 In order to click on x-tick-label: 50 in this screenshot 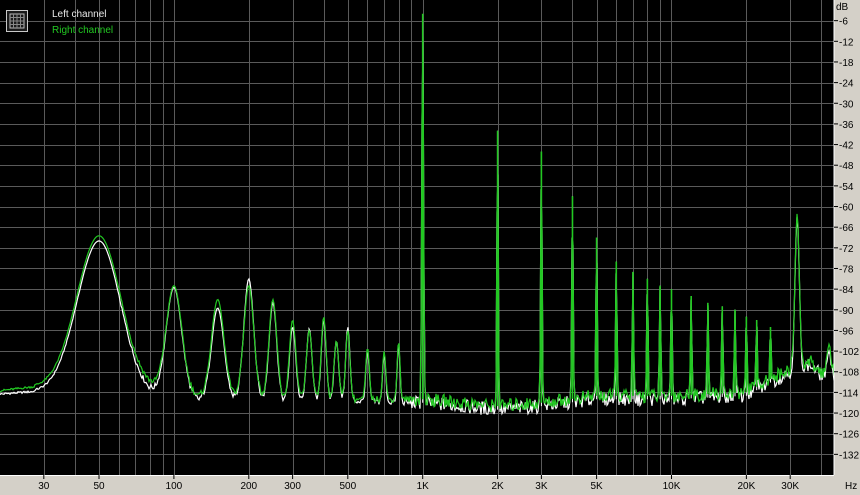, I will do `click(99, 486)`.